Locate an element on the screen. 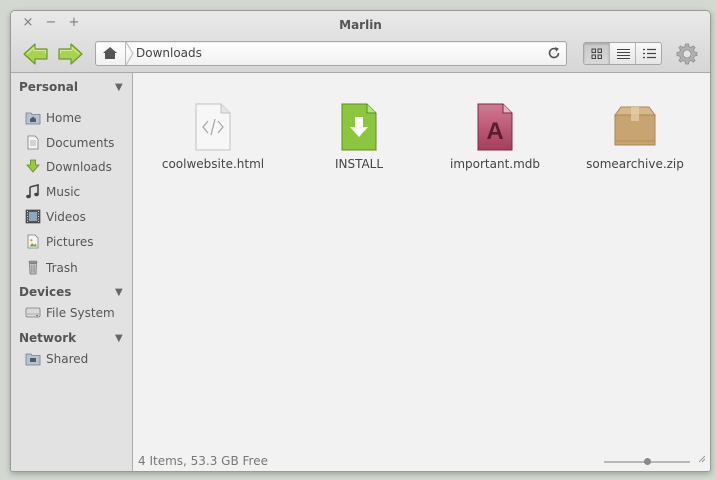 The image size is (717, 480). sidebar-item-label: Documents is located at coordinates (80, 143).